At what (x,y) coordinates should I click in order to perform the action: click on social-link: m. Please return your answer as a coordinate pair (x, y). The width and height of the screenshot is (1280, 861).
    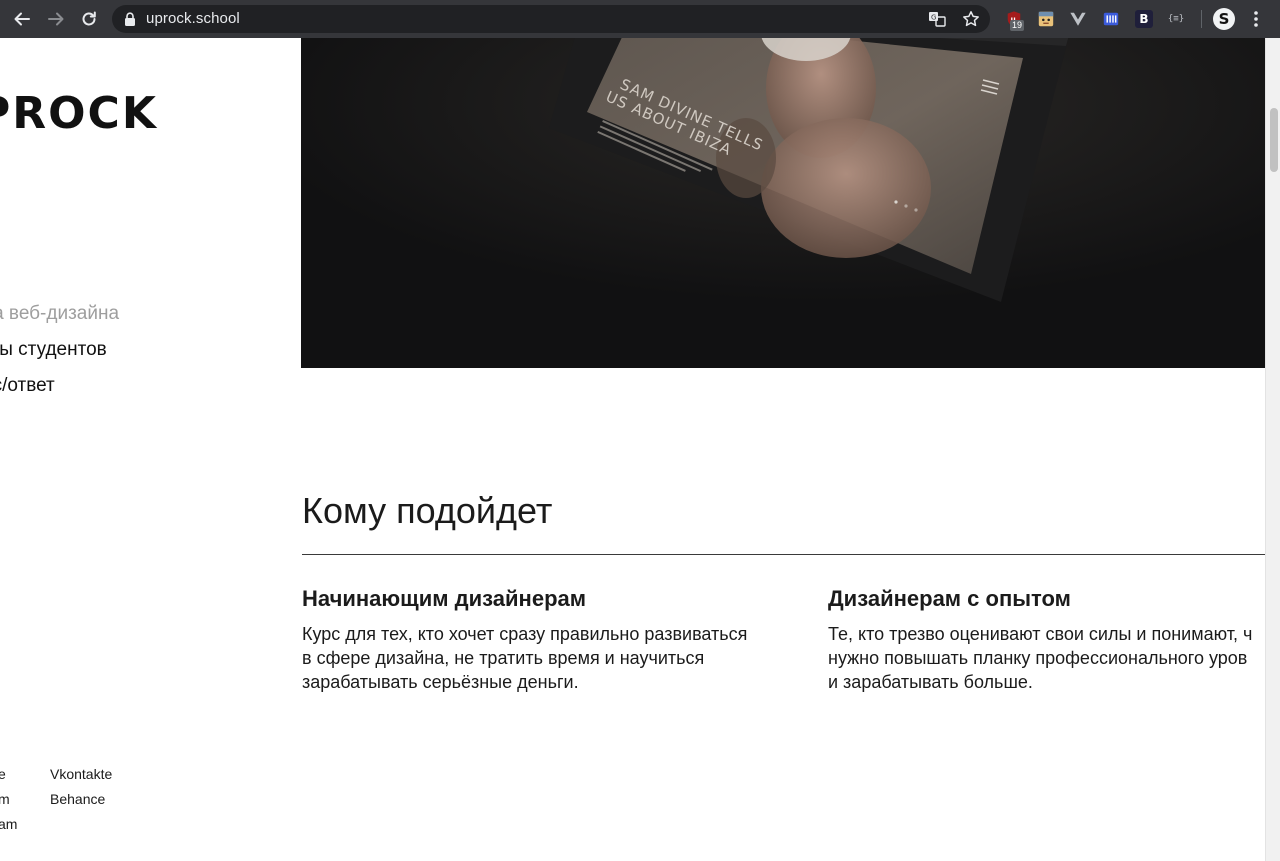
    Looking at the image, I should click on (8, 799).